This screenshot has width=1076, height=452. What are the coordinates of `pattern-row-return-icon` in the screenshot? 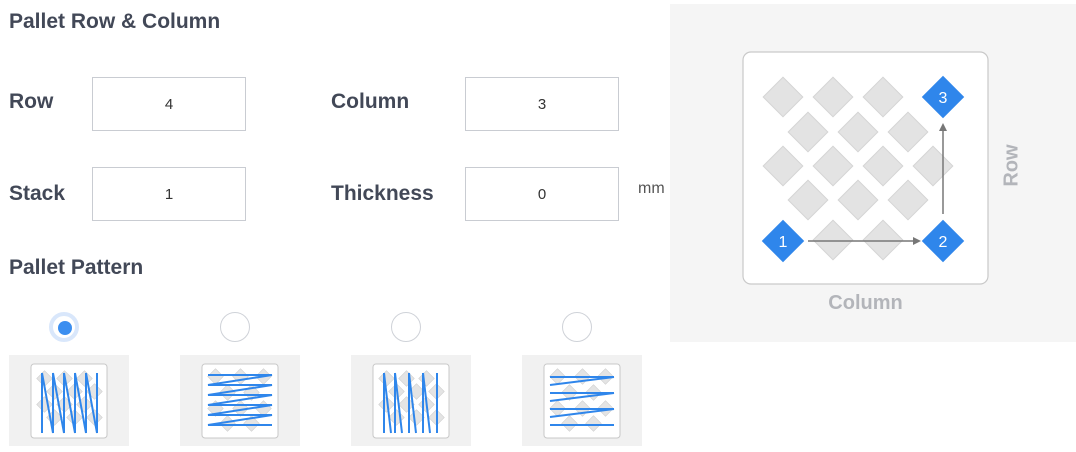 It's located at (582, 401).